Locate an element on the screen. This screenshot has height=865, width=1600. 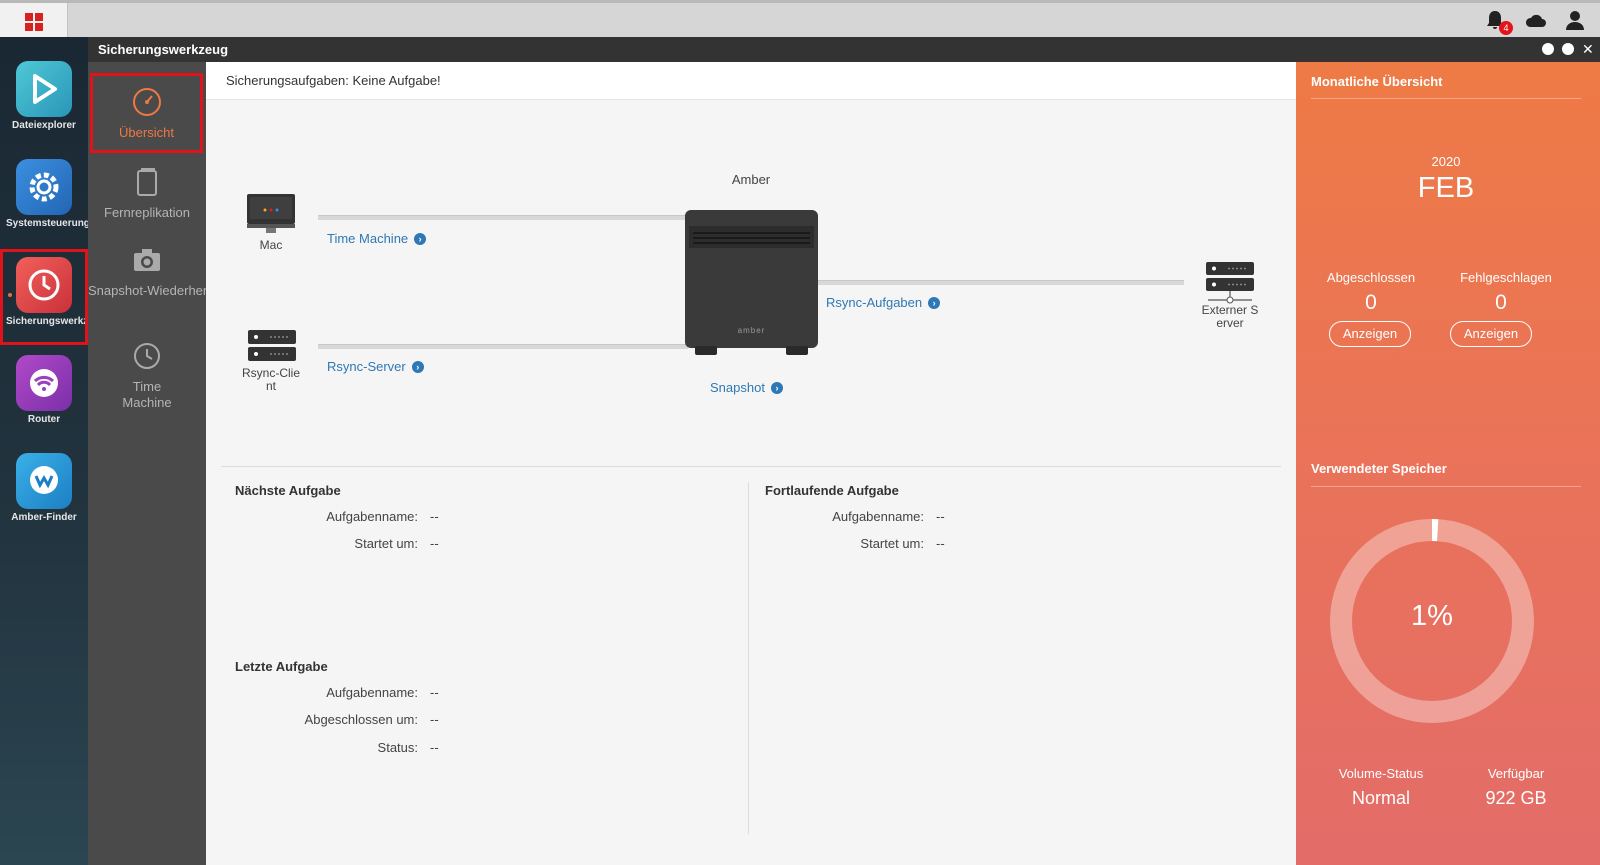
dock-item-amber-finder: Amber-Finder is located at coordinates (44, 493).